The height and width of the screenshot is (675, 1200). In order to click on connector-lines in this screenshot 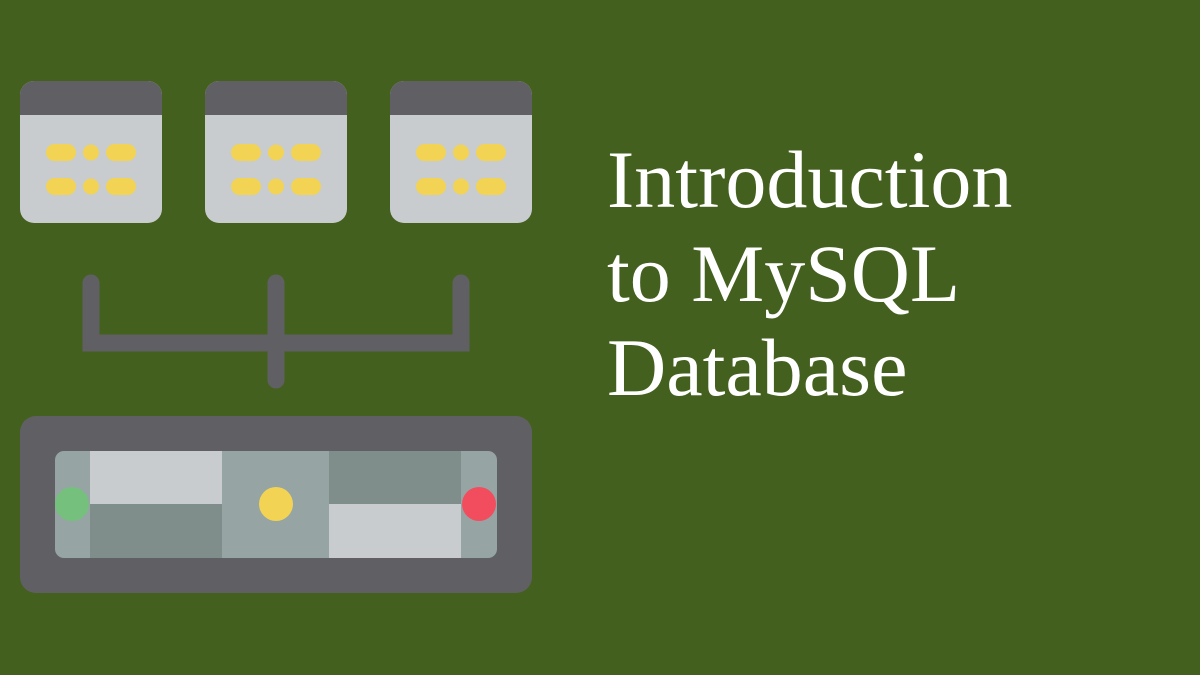, I will do `click(276, 331)`.